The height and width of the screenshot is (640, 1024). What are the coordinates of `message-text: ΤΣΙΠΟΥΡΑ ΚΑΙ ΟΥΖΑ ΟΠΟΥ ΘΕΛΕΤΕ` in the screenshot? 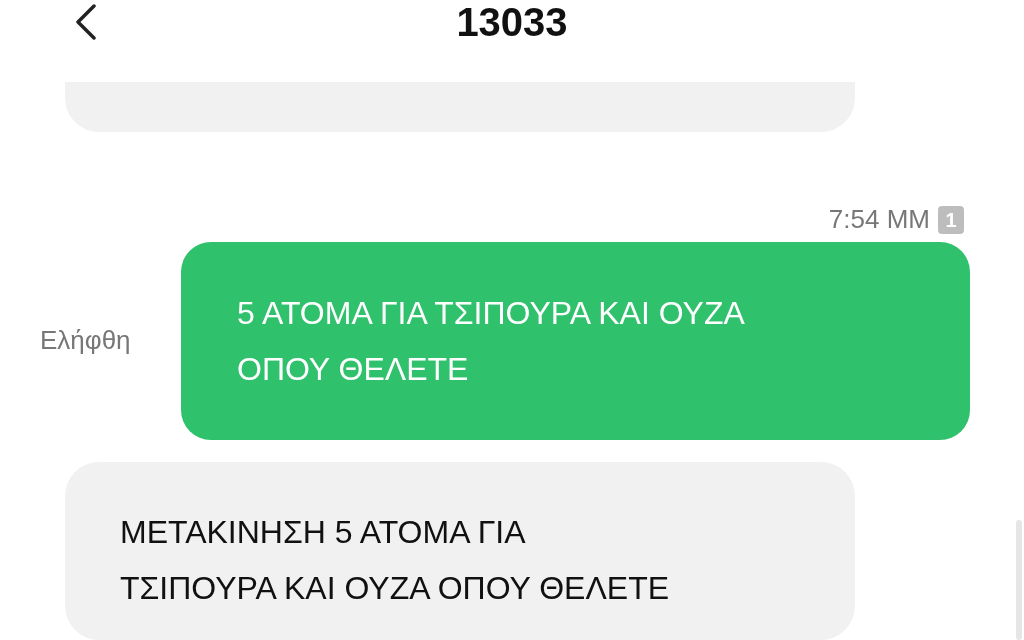 It's located at (395, 588).